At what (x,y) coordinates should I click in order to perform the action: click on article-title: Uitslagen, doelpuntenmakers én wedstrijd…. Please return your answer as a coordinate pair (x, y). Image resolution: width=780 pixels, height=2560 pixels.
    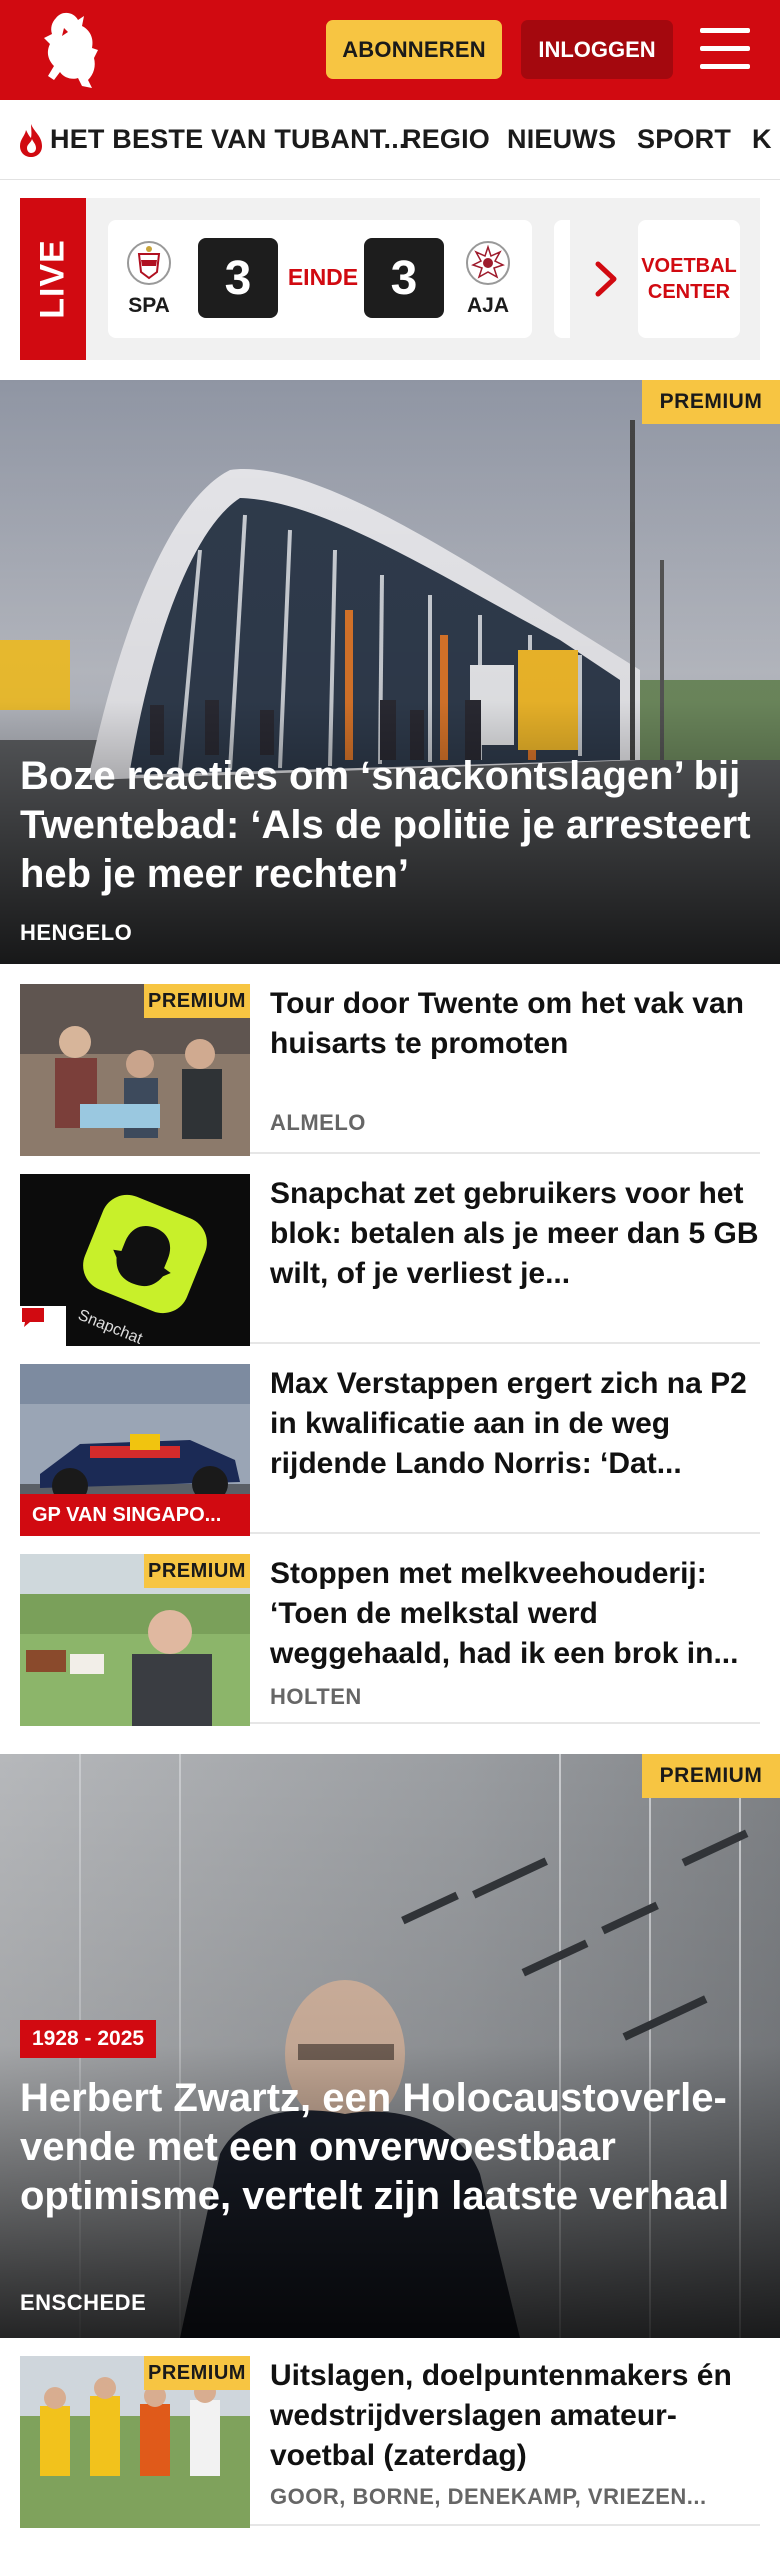
    Looking at the image, I should click on (515, 2416).